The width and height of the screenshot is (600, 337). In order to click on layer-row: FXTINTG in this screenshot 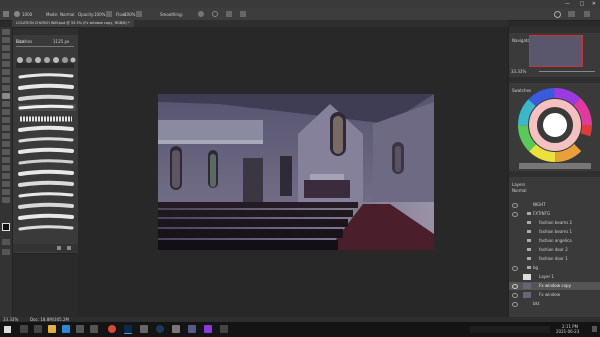, I will do `click(554, 214)`.